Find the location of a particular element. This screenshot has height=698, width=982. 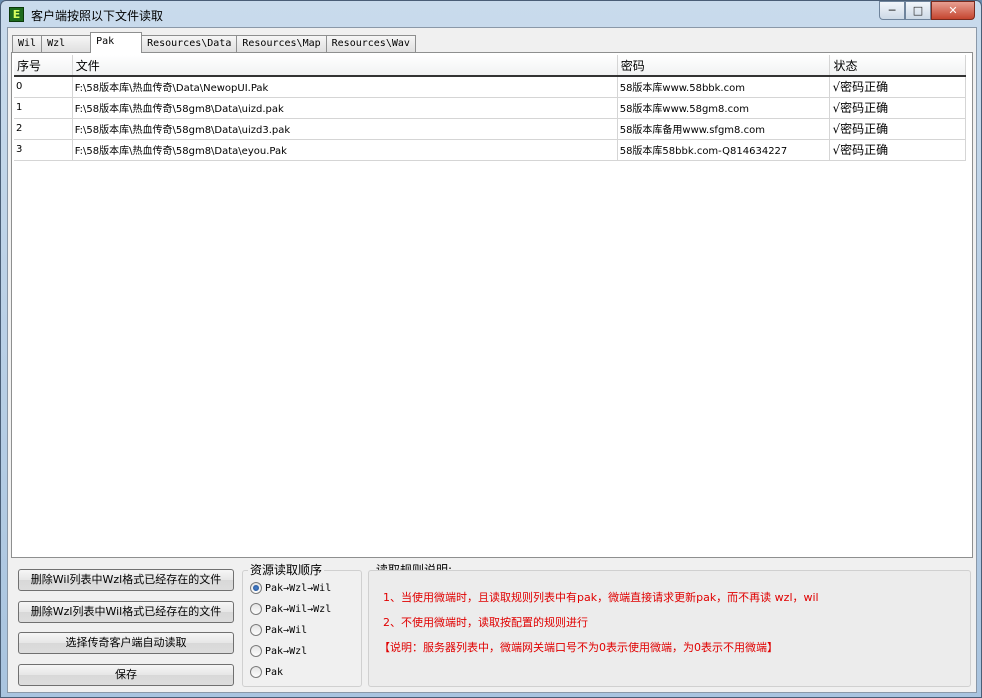

radio-pak: Pak is located at coordinates (266, 672).